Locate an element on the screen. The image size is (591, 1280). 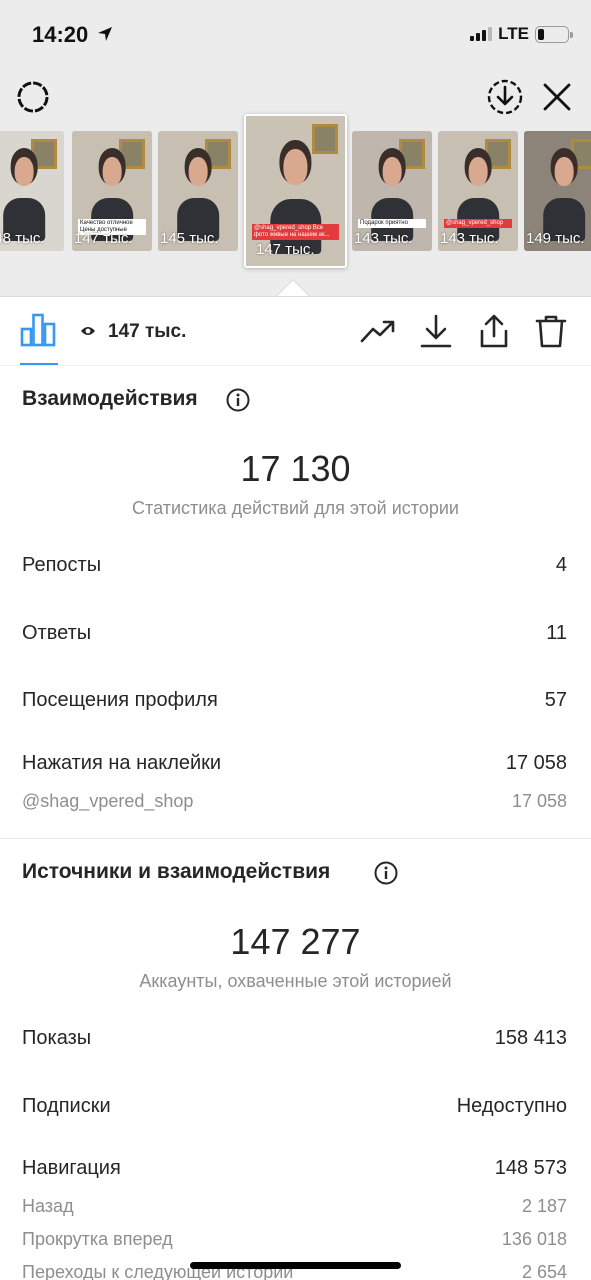
back-value: 2 187 is located at coordinates (544, 1206).